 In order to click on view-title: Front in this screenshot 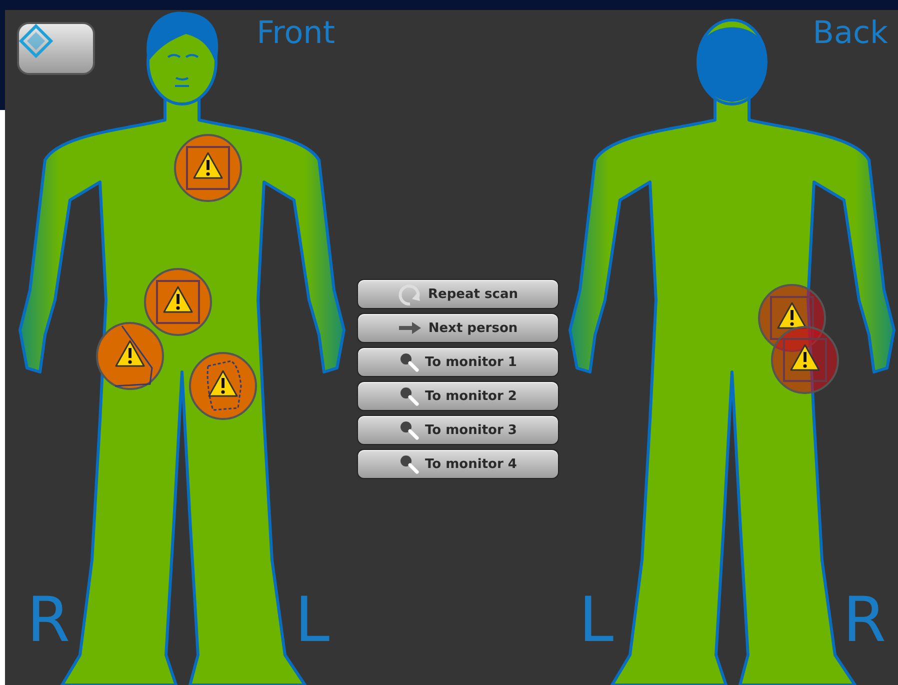, I will do `click(295, 33)`.